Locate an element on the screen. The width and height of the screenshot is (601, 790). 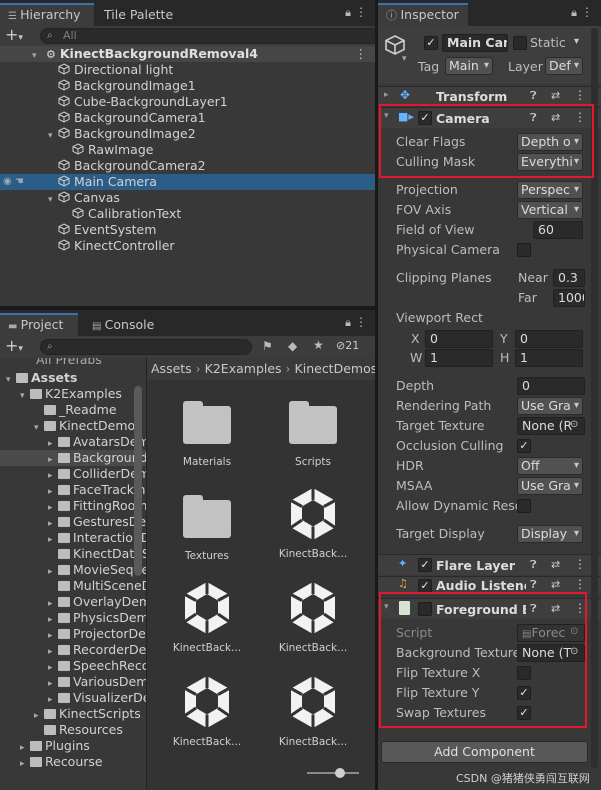
project-tree-item: ▾ Assets is located at coordinates (73, 378).